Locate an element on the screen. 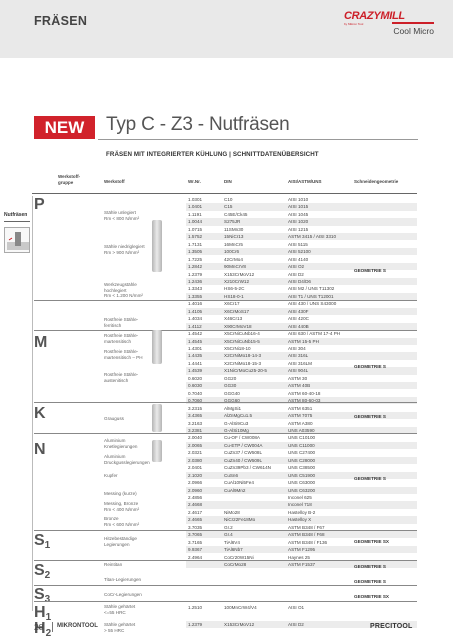 This screenshot has width=453, height=640. table-row: 2.4617 NiMo28 Hastelloy B-2 is located at coordinates (301, 512).